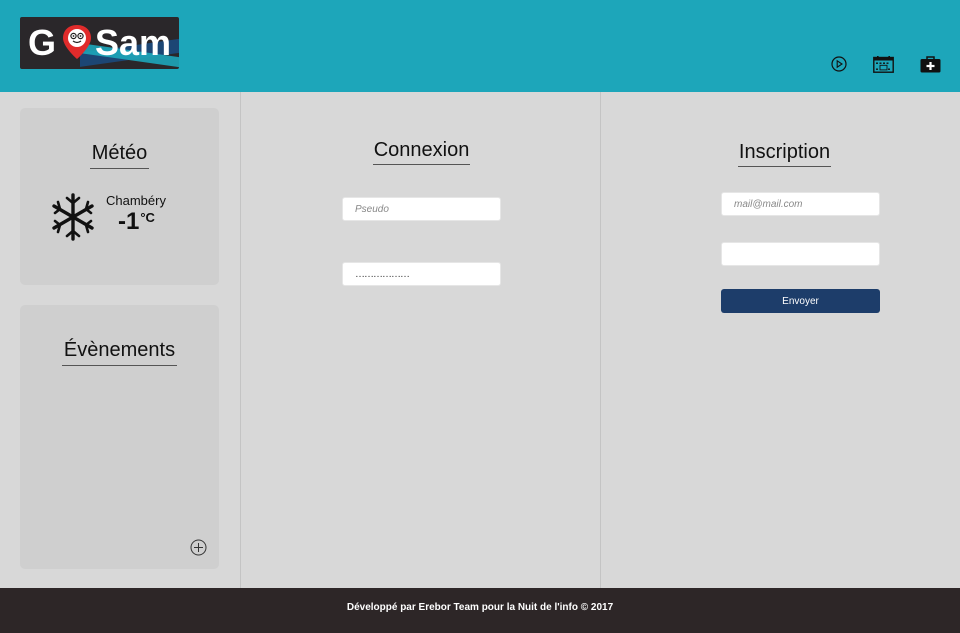 Image resolution: width=960 pixels, height=633 pixels. What do you see at coordinates (784, 154) in the screenshot?
I see `inscription-title: Inscription` at bounding box center [784, 154].